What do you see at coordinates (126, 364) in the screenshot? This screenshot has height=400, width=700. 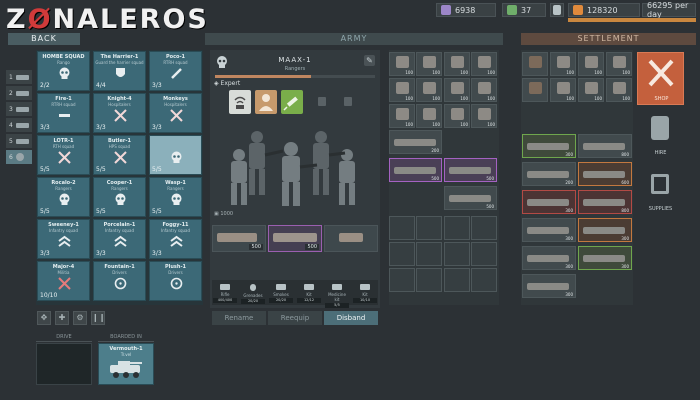 I see `boarded-vehicle-card: Vermouth-1 Tr.vel` at bounding box center [126, 364].